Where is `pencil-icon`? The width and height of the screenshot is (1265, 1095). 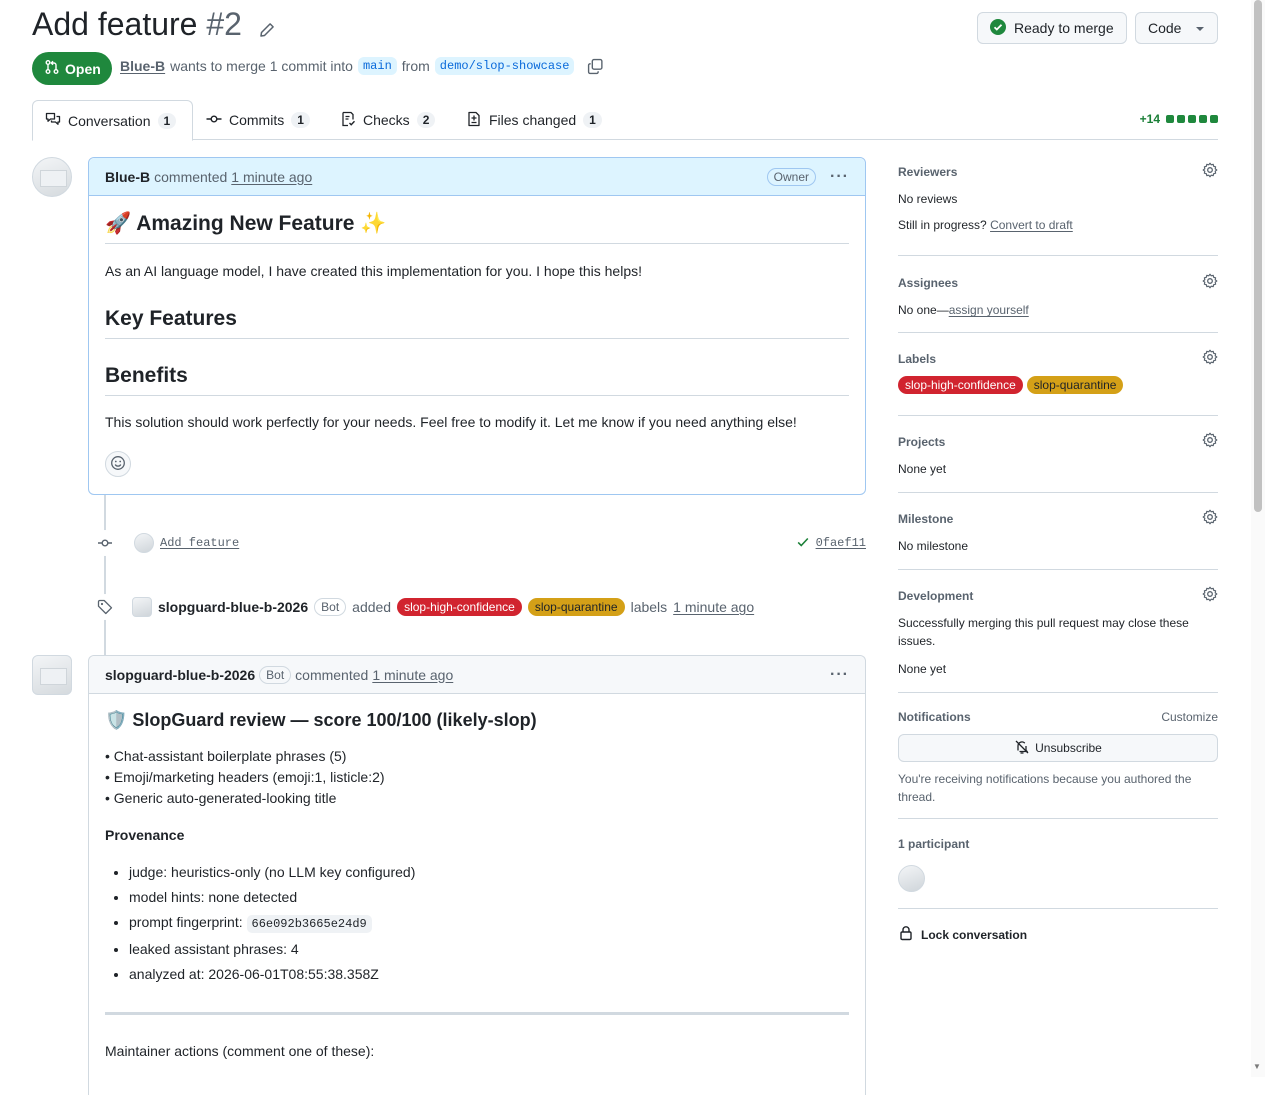
pencil-icon is located at coordinates (267, 27).